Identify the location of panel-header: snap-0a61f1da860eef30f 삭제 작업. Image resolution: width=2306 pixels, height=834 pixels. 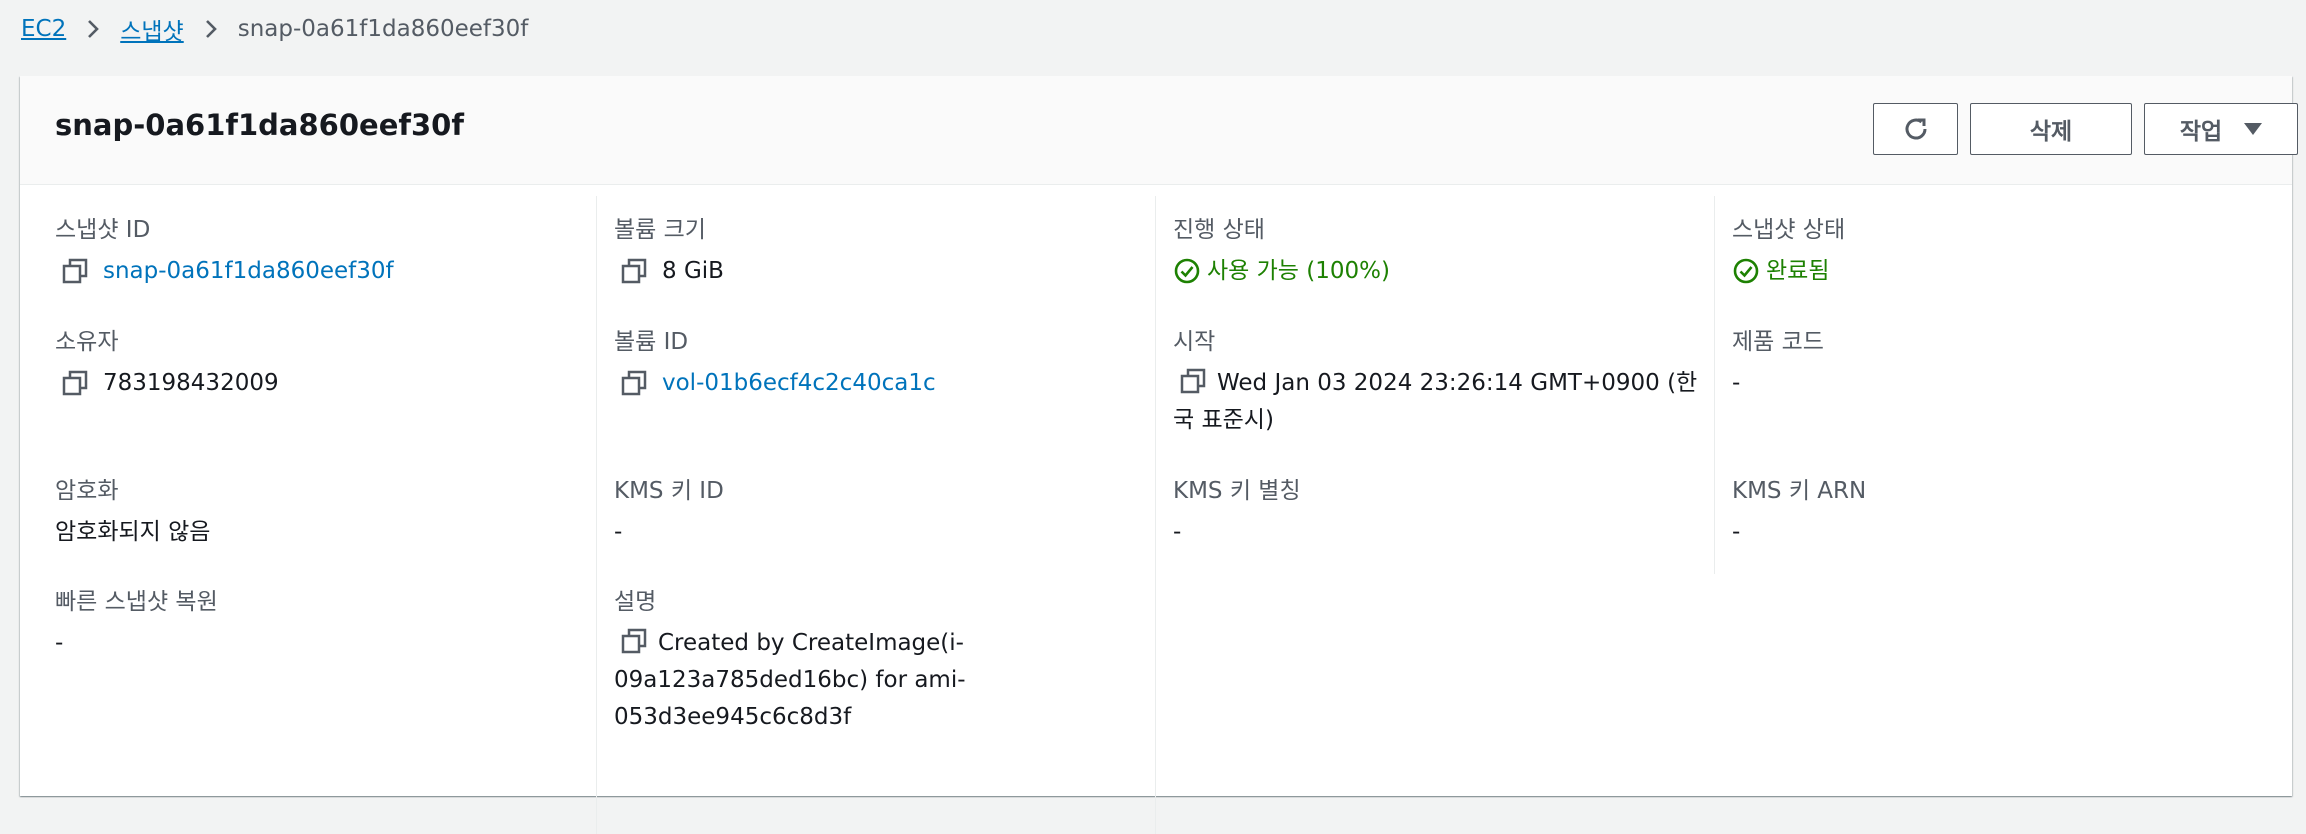
(1159, 130).